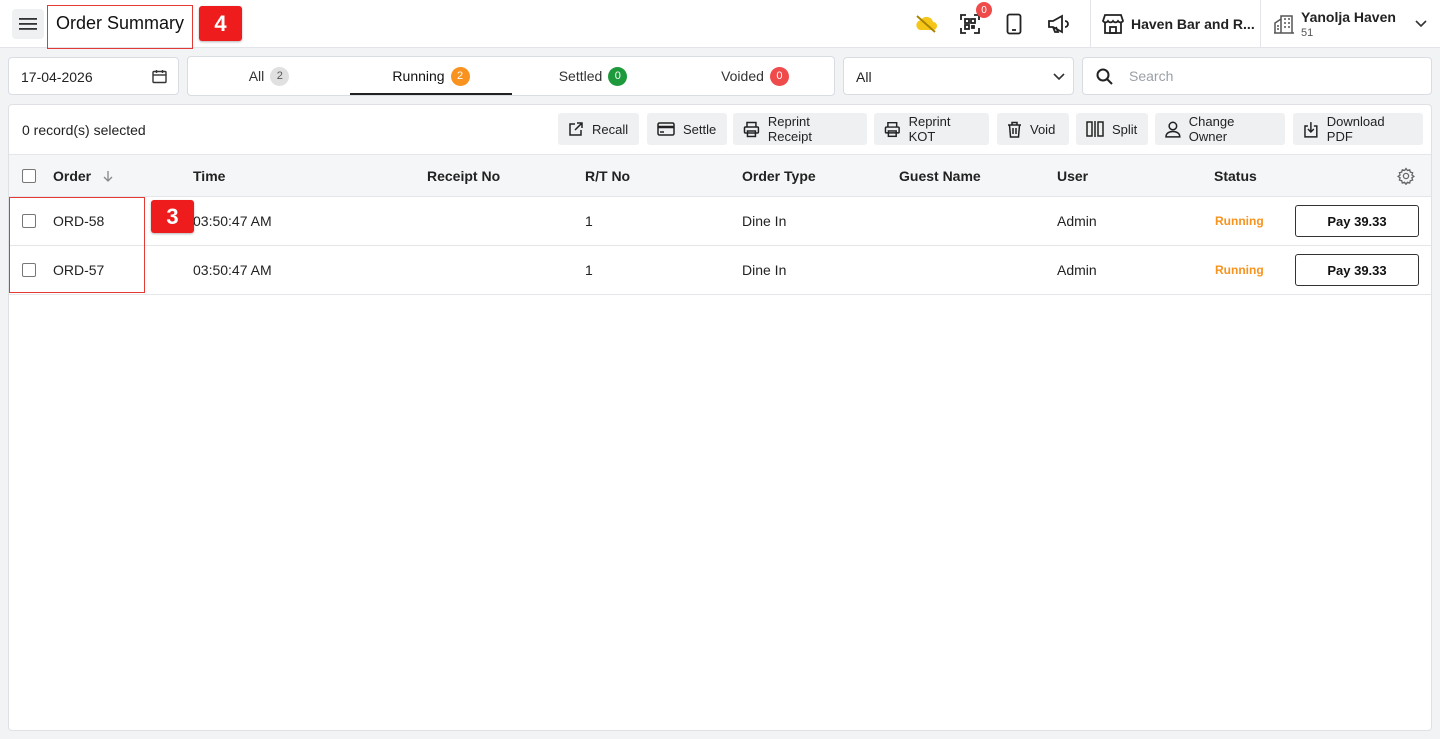 Image resolution: width=1440 pixels, height=739 pixels. What do you see at coordinates (1406, 176) in the screenshot?
I see `gear-icon` at bounding box center [1406, 176].